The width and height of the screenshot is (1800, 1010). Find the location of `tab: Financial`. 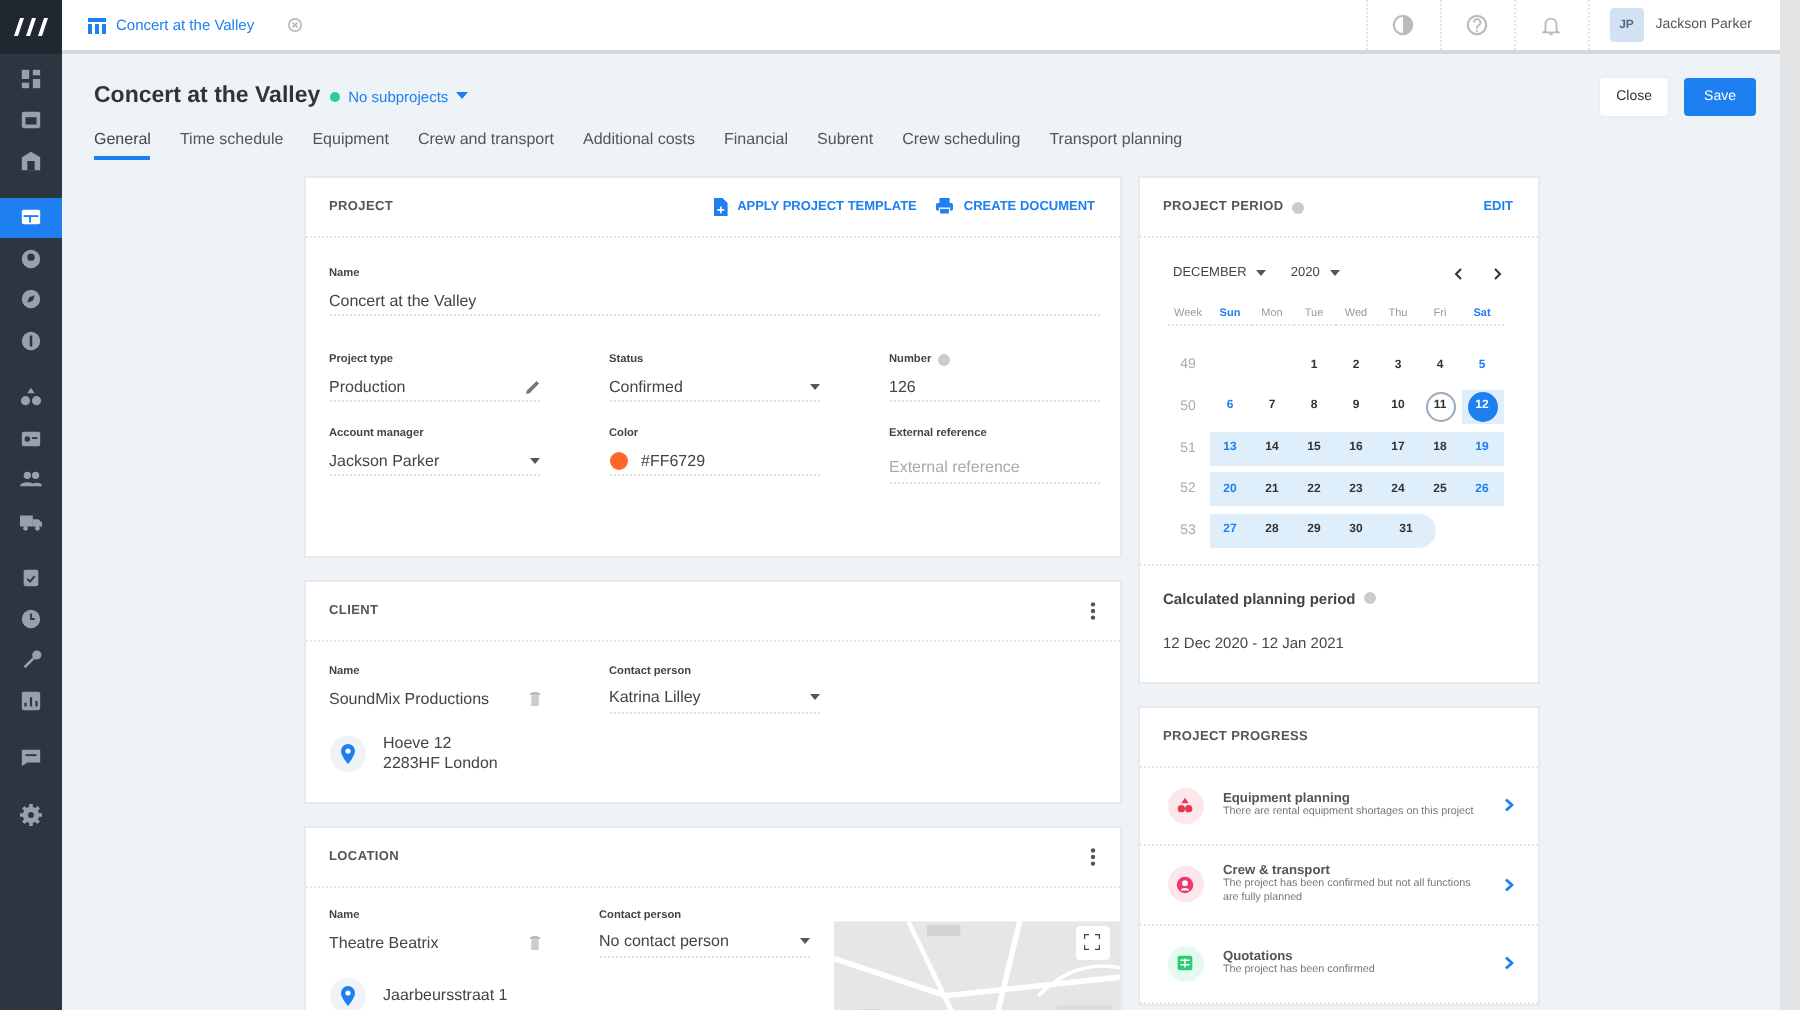

tab: Financial is located at coordinates (756, 145).